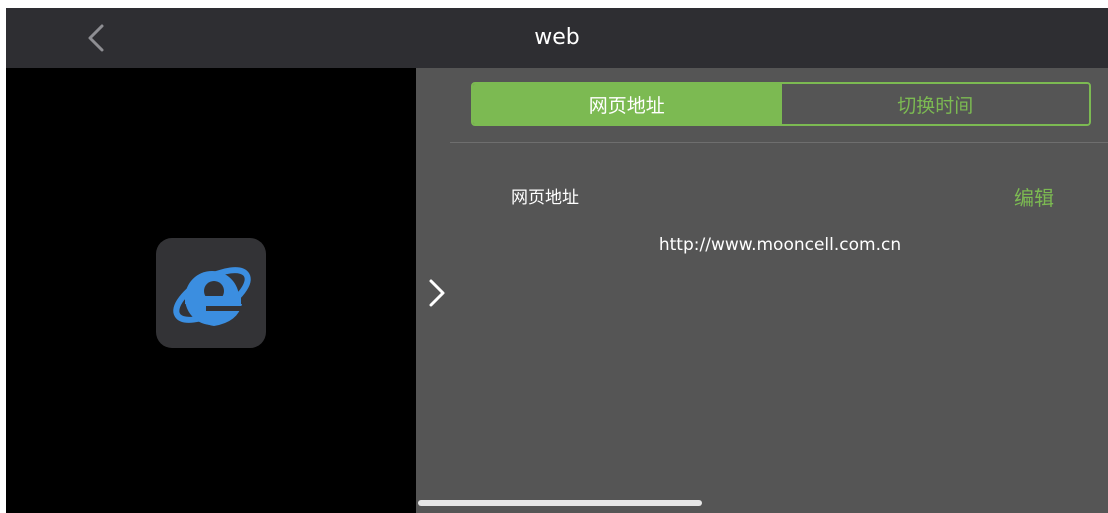 The image size is (1108, 513). Describe the element at coordinates (627, 104) in the screenshot. I see `tab-web-address: 网页地址` at that location.